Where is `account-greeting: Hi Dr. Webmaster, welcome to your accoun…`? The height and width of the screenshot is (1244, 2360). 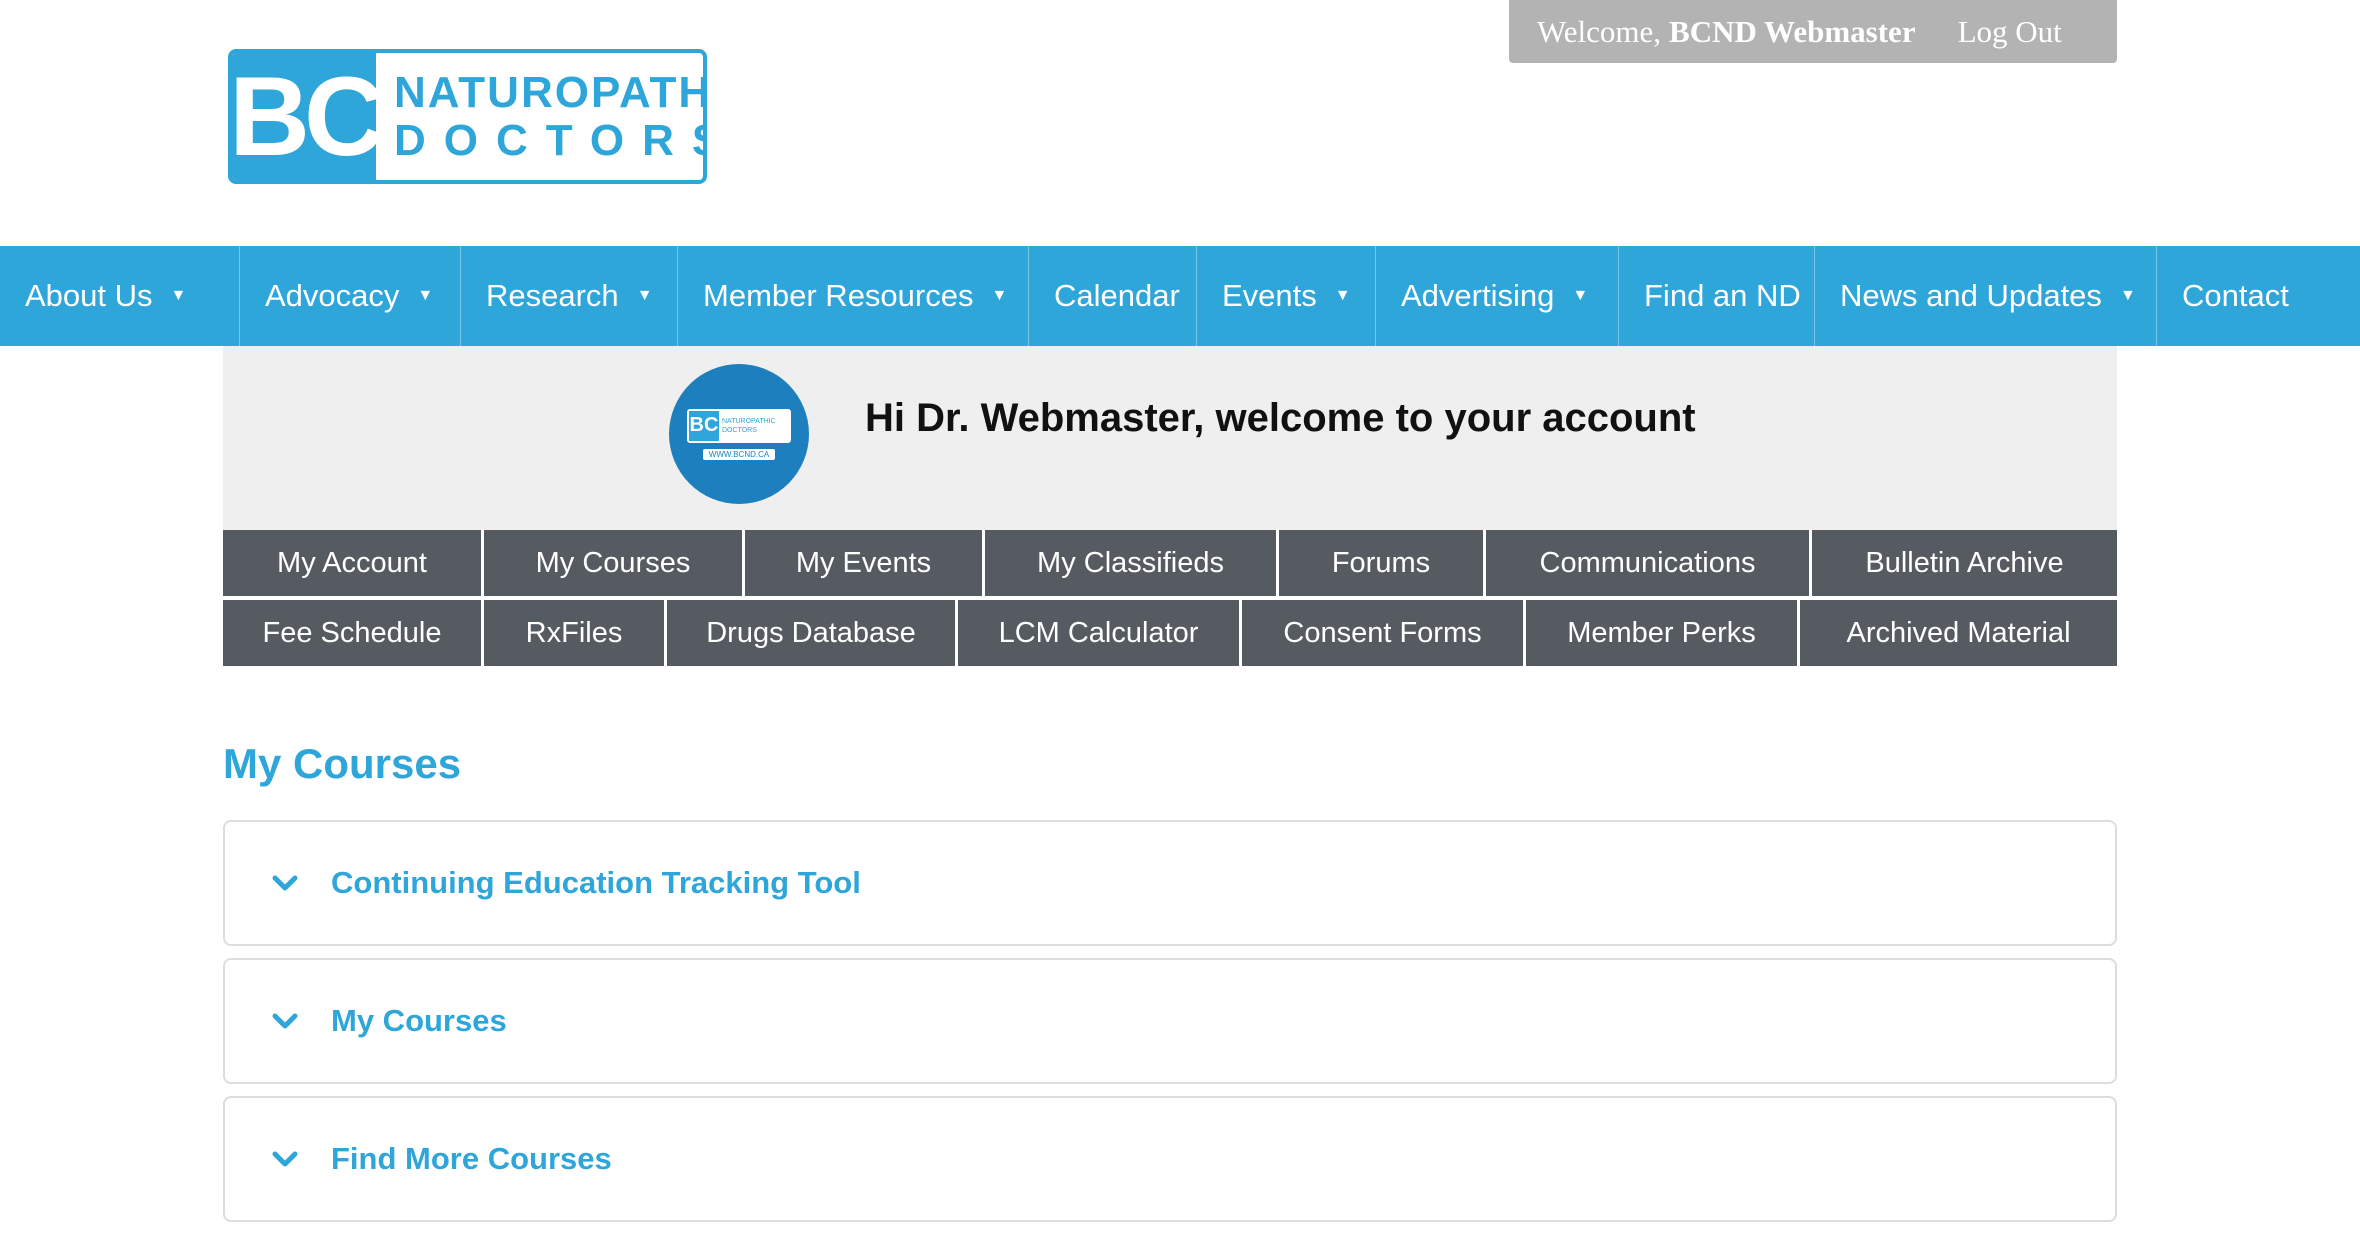 account-greeting: Hi Dr. Webmaster, welcome to your accoun… is located at coordinates (1280, 418).